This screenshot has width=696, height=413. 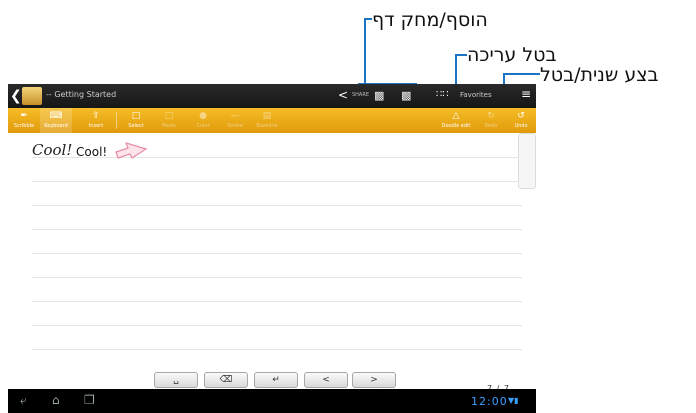 I want to click on doodle-edit-button: △ Doodle edit, so click(x=456, y=120).